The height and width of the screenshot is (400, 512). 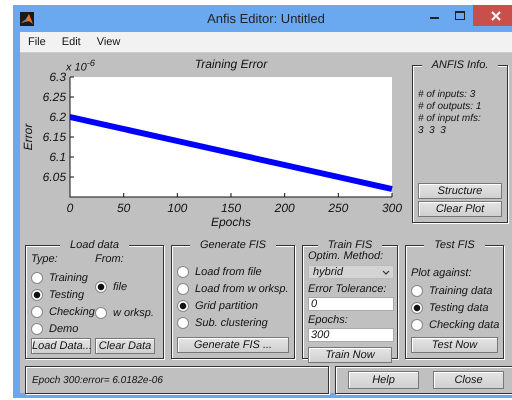 I want to click on close-button, so click(x=492, y=15).